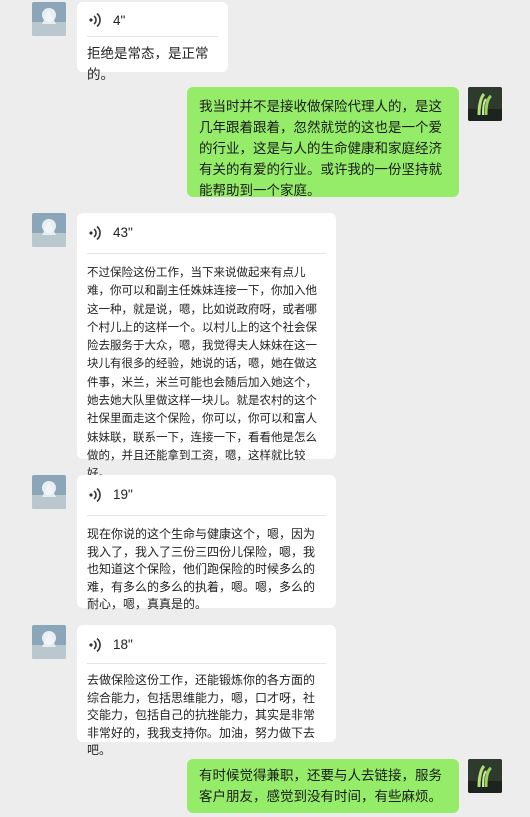 The height and width of the screenshot is (817, 530). Describe the element at coordinates (119, 20) in the screenshot. I see `voice-duration: 4"` at that location.